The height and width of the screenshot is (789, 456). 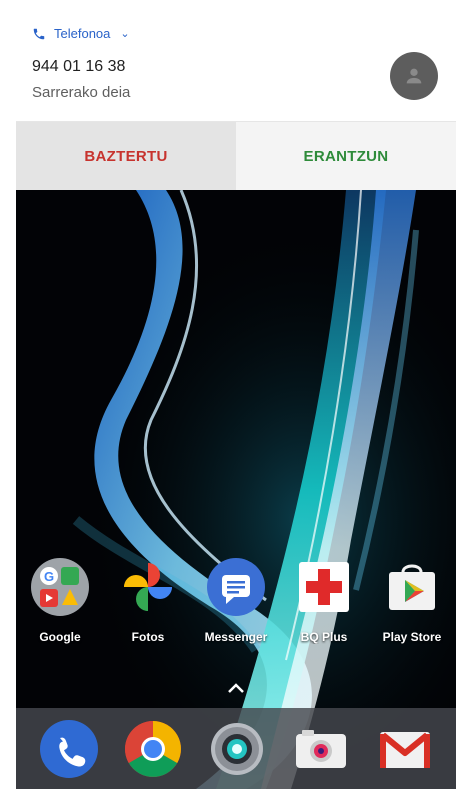 What do you see at coordinates (81, 92) in the screenshot?
I see `call-type-label: Sarrerako deia` at bounding box center [81, 92].